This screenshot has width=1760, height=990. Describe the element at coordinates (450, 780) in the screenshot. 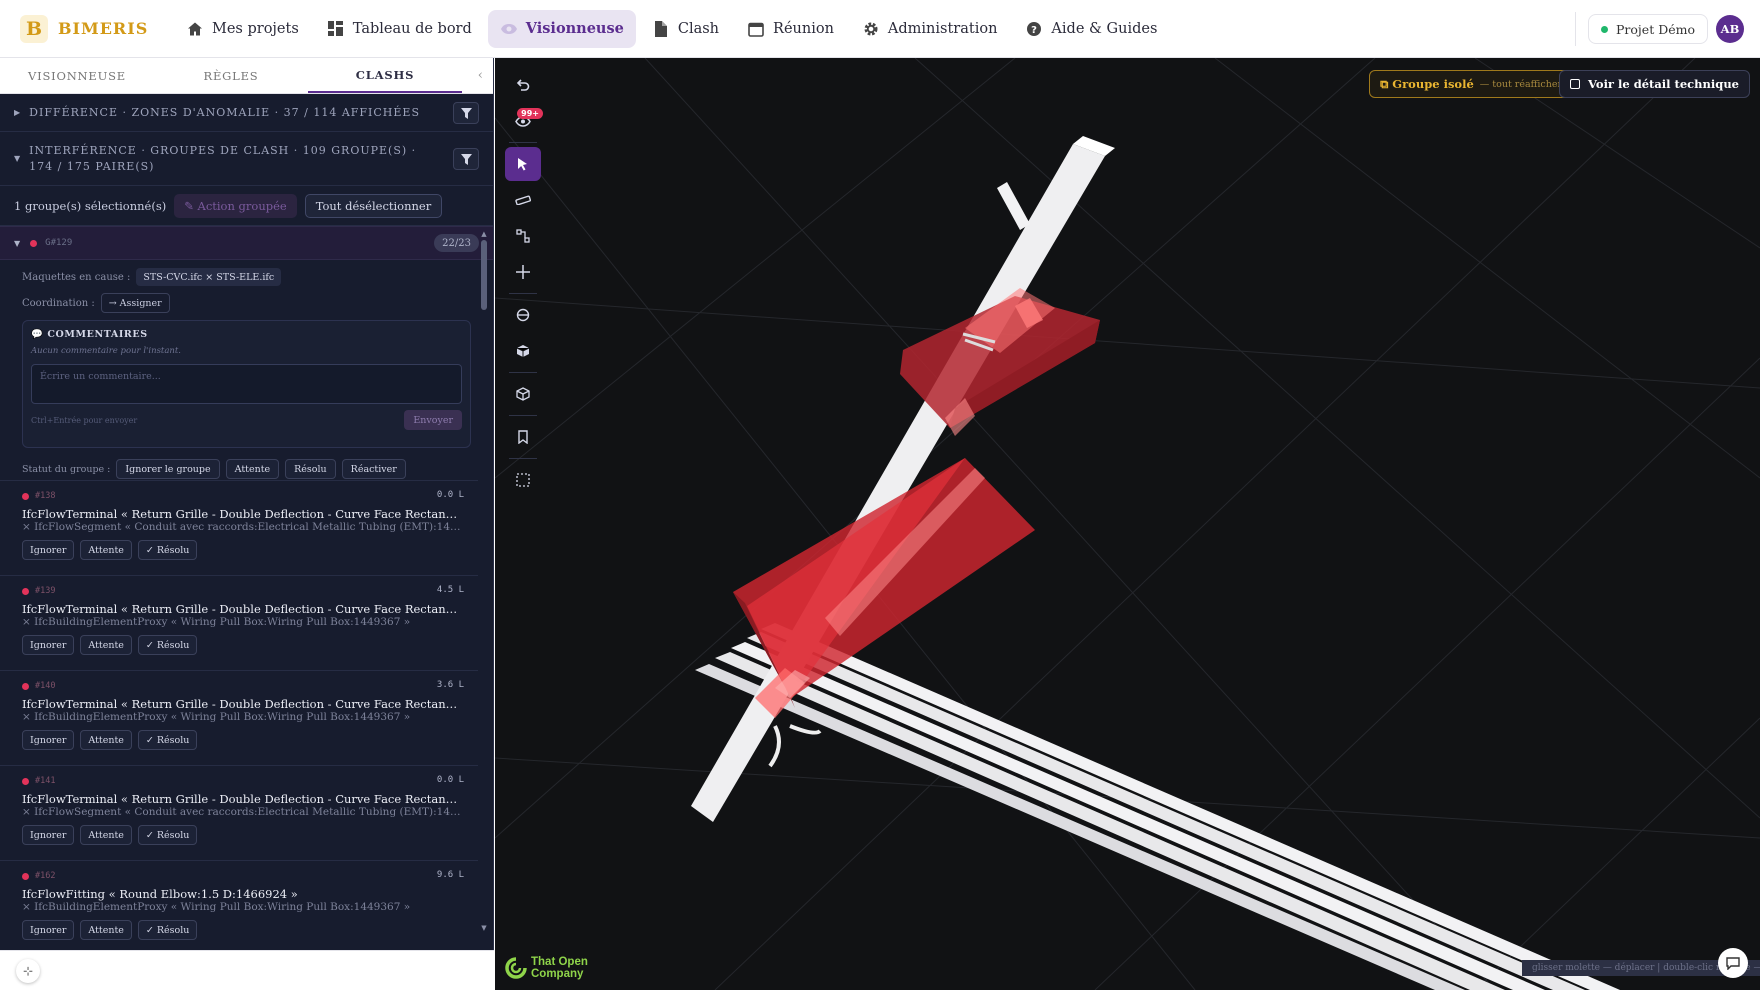

I see `pair-distance: 0.0 L` at that location.